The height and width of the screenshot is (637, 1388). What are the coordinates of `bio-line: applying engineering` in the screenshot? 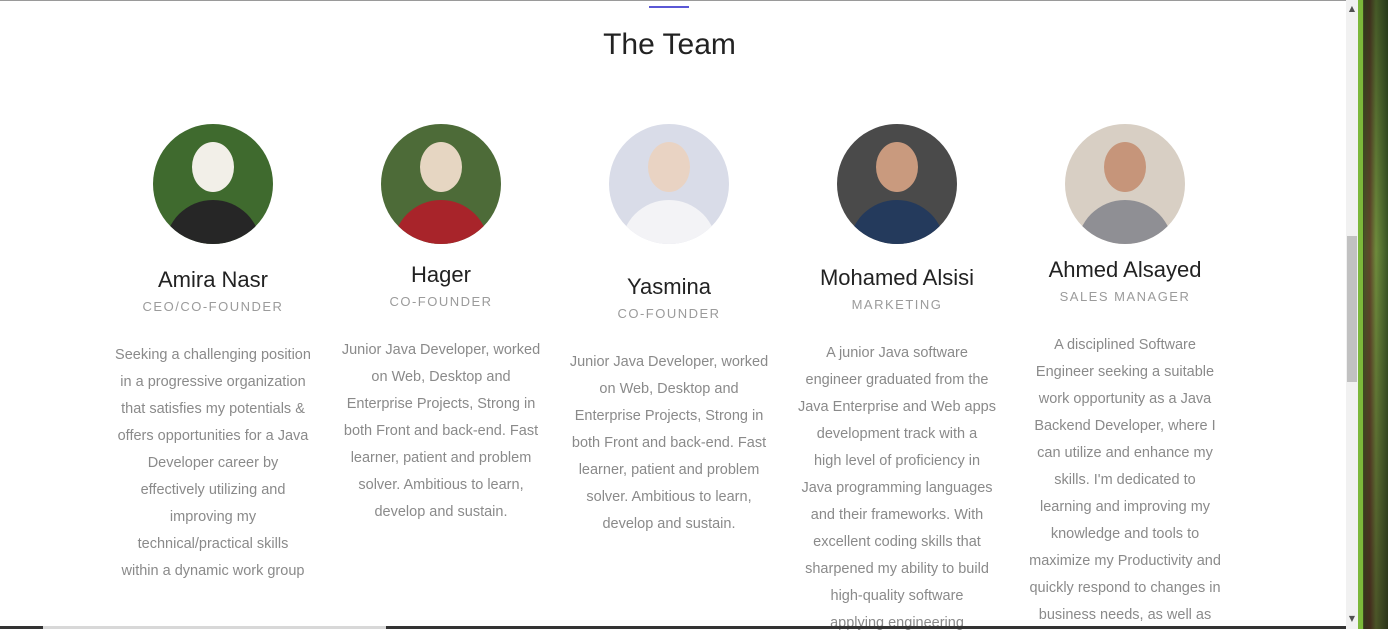 It's located at (897, 623).